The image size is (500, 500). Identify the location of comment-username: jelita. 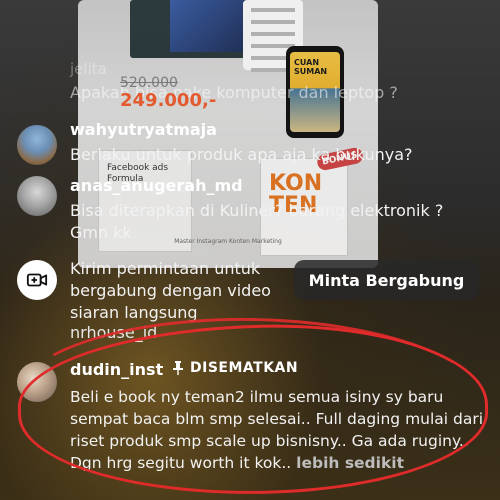
(88, 69).